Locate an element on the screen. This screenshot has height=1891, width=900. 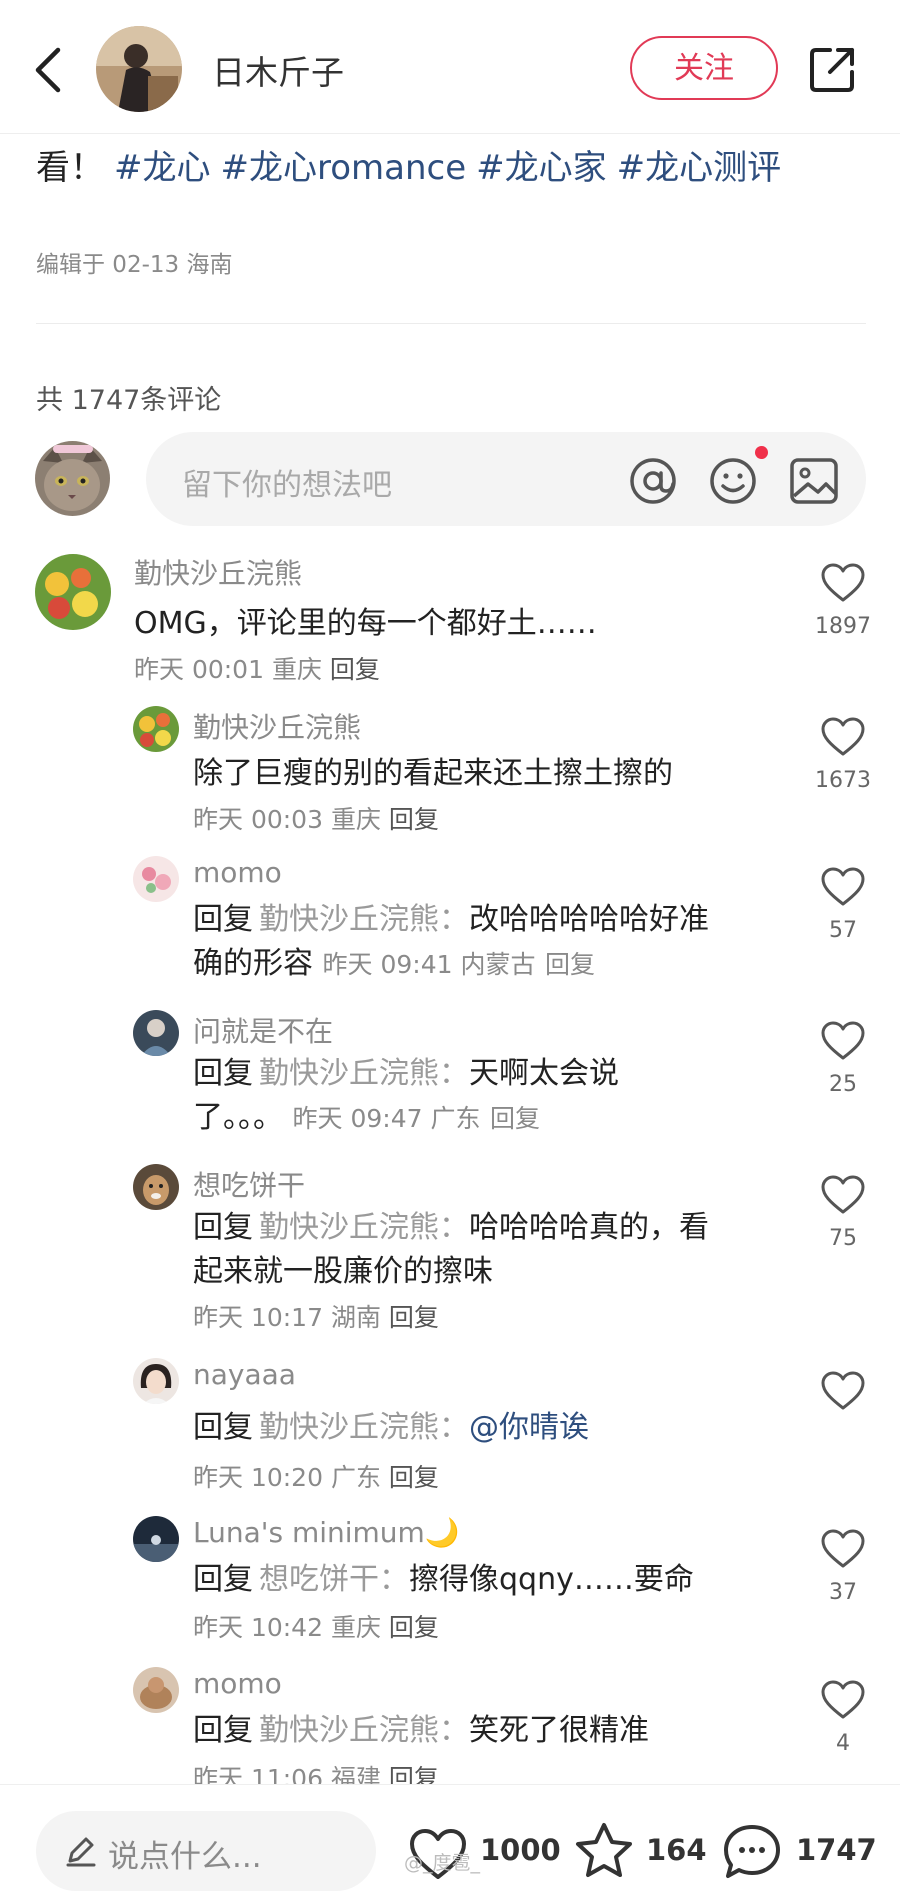
reply-target-name: 想吃饼干： is located at coordinates (334, 1579).